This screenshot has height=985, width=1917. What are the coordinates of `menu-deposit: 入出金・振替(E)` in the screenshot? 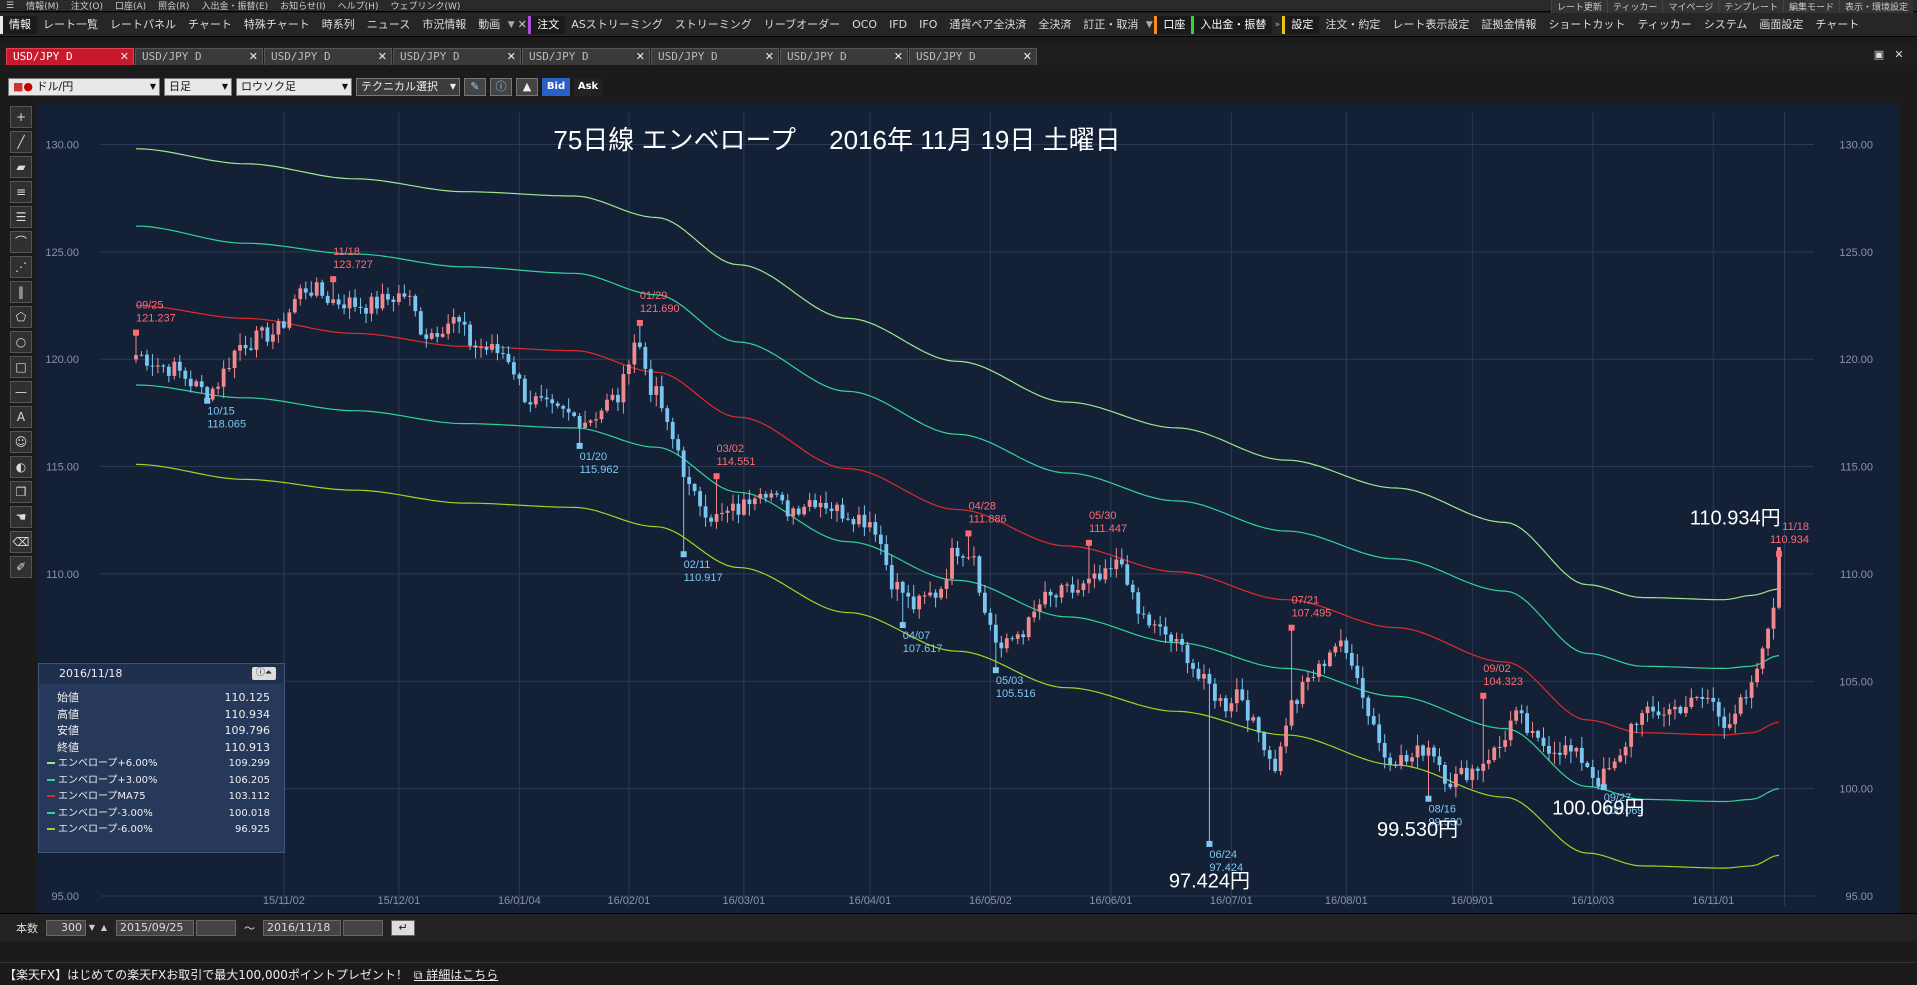 It's located at (234, 6).